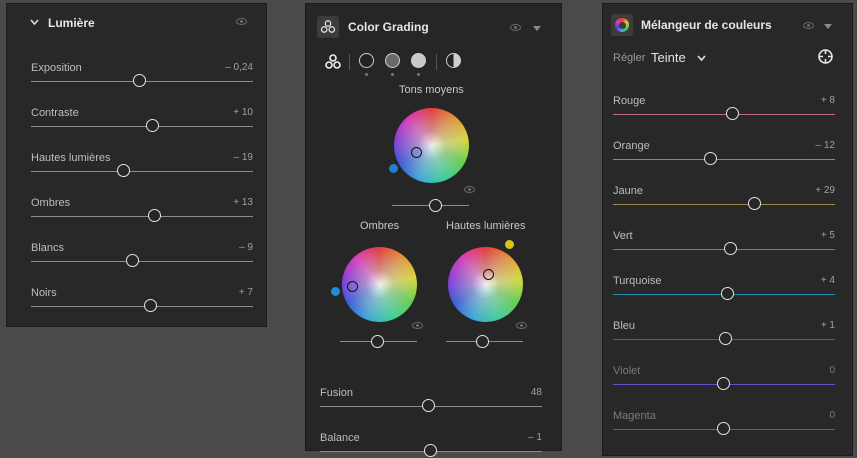 The image size is (857, 458). I want to click on color-grading-icon, so click(328, 27).